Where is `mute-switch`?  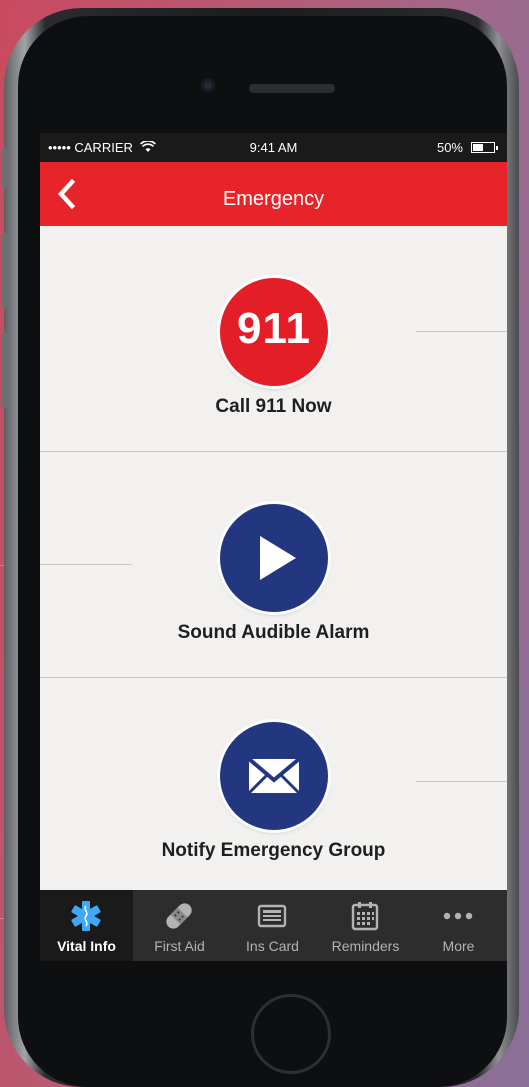 mute-switch is located at coordinates (5, 168).